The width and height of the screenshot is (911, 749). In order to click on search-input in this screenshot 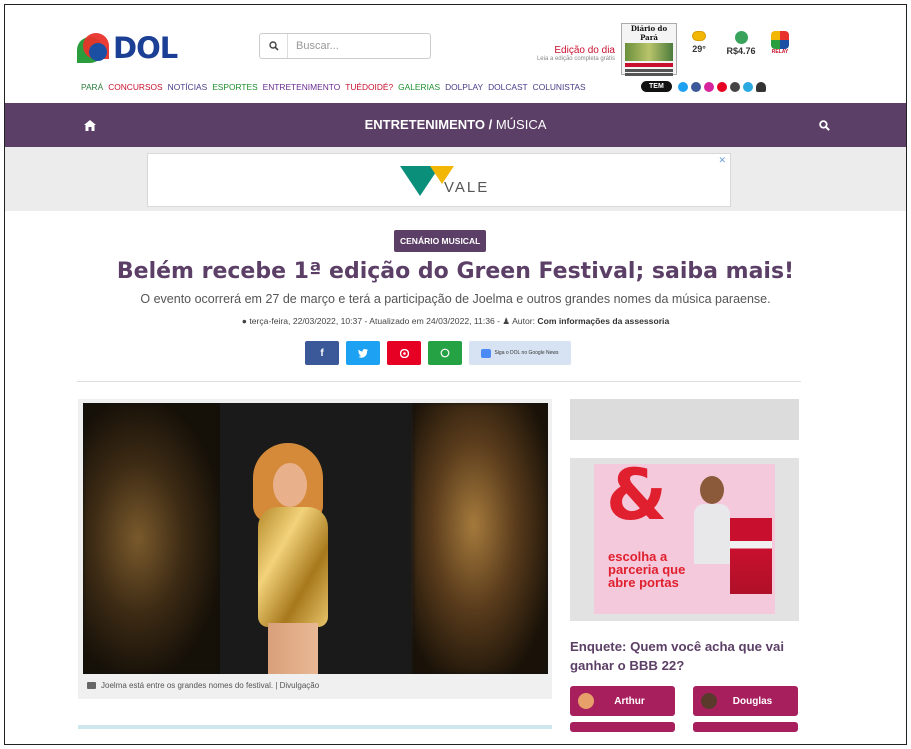, I will do `click(358, 46)`.